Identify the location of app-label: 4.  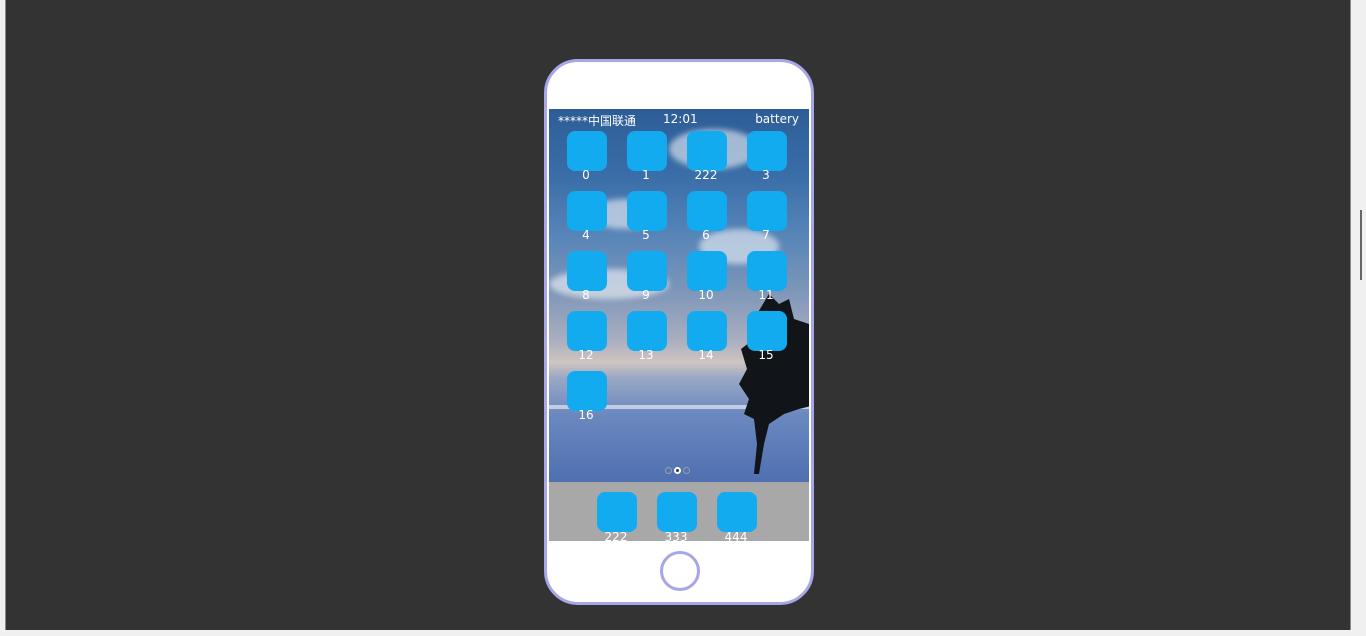
(586, 235).